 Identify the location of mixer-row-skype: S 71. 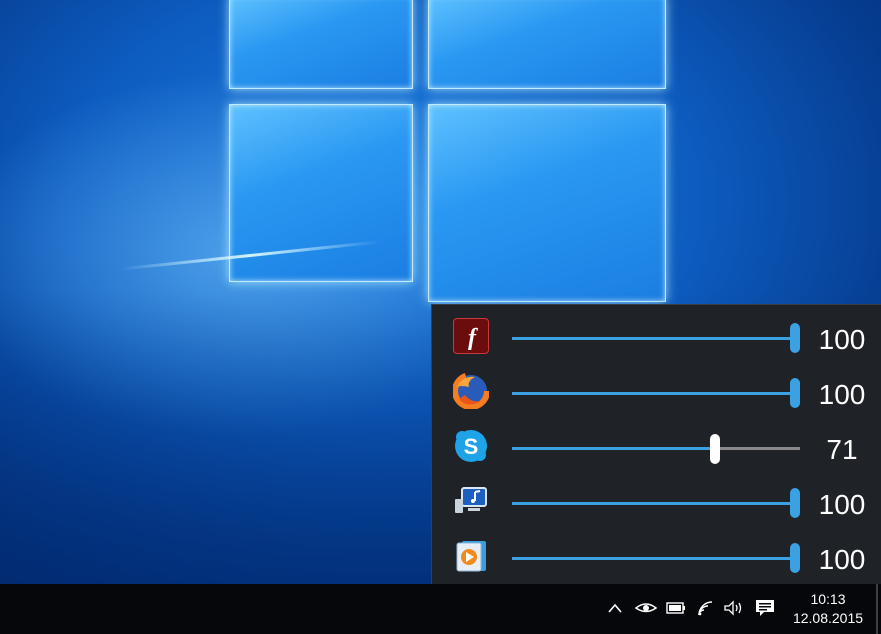
(656, 448).